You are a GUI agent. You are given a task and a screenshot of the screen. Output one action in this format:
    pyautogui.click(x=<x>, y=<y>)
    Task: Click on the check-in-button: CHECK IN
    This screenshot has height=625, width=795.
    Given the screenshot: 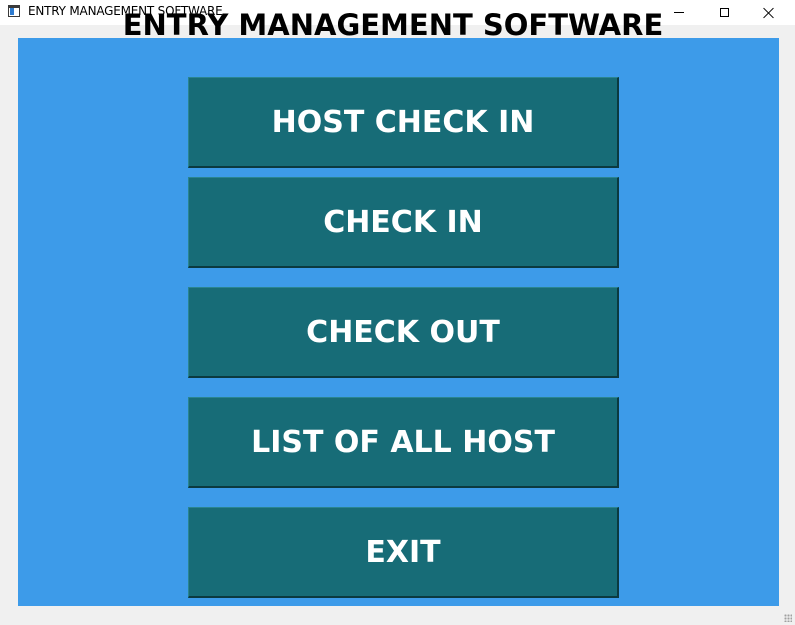 What is the action you would take?
    pyautogui.click(x=403, y=222)
    